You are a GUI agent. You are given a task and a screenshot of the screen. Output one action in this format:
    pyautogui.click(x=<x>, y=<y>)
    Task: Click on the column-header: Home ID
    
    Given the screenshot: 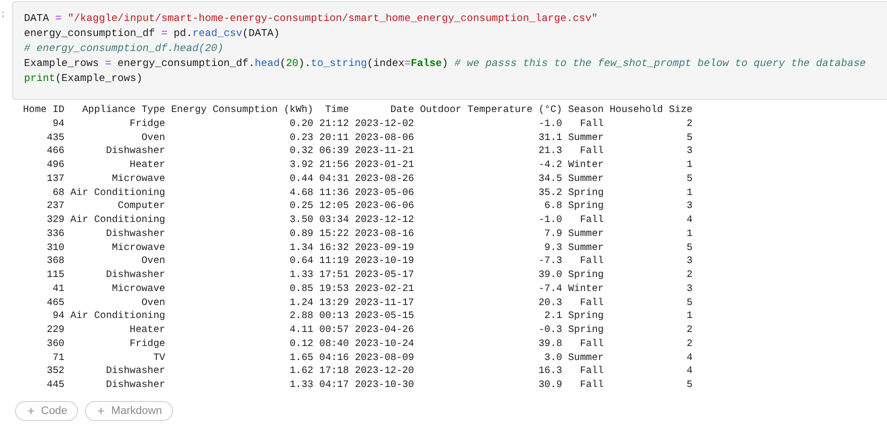 What is the action you would take?
    pyautogui.click(x=43, y=110)
    